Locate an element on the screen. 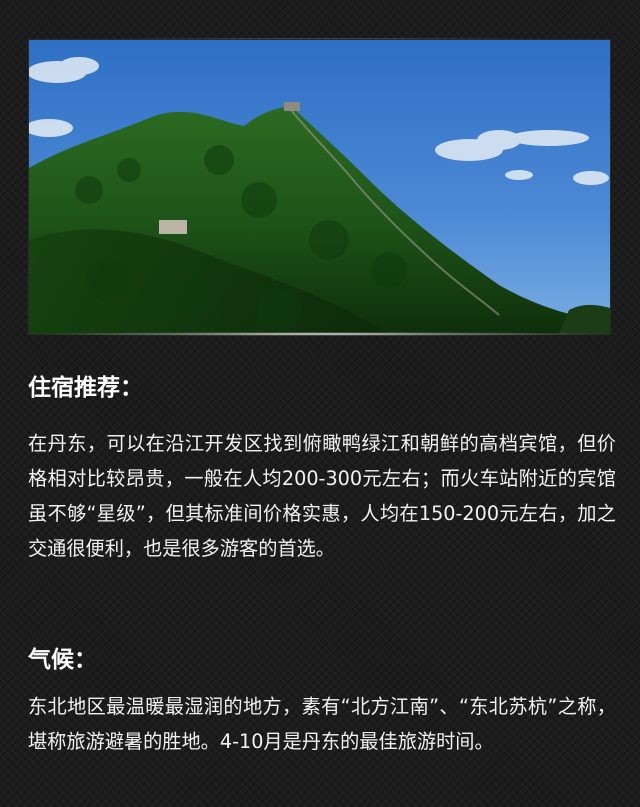 The width and height of the screenshot is (640, 807). climate-heading: 气候： is located at coordinates (62, 660).